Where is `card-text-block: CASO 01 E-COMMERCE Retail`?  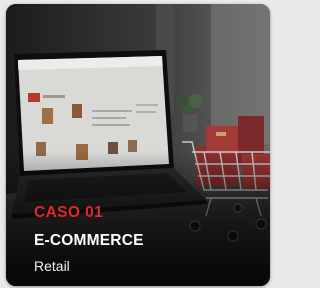 card-text-block: CASO 01 E-COMMERCE Retail is located at coordinates (89, 239).